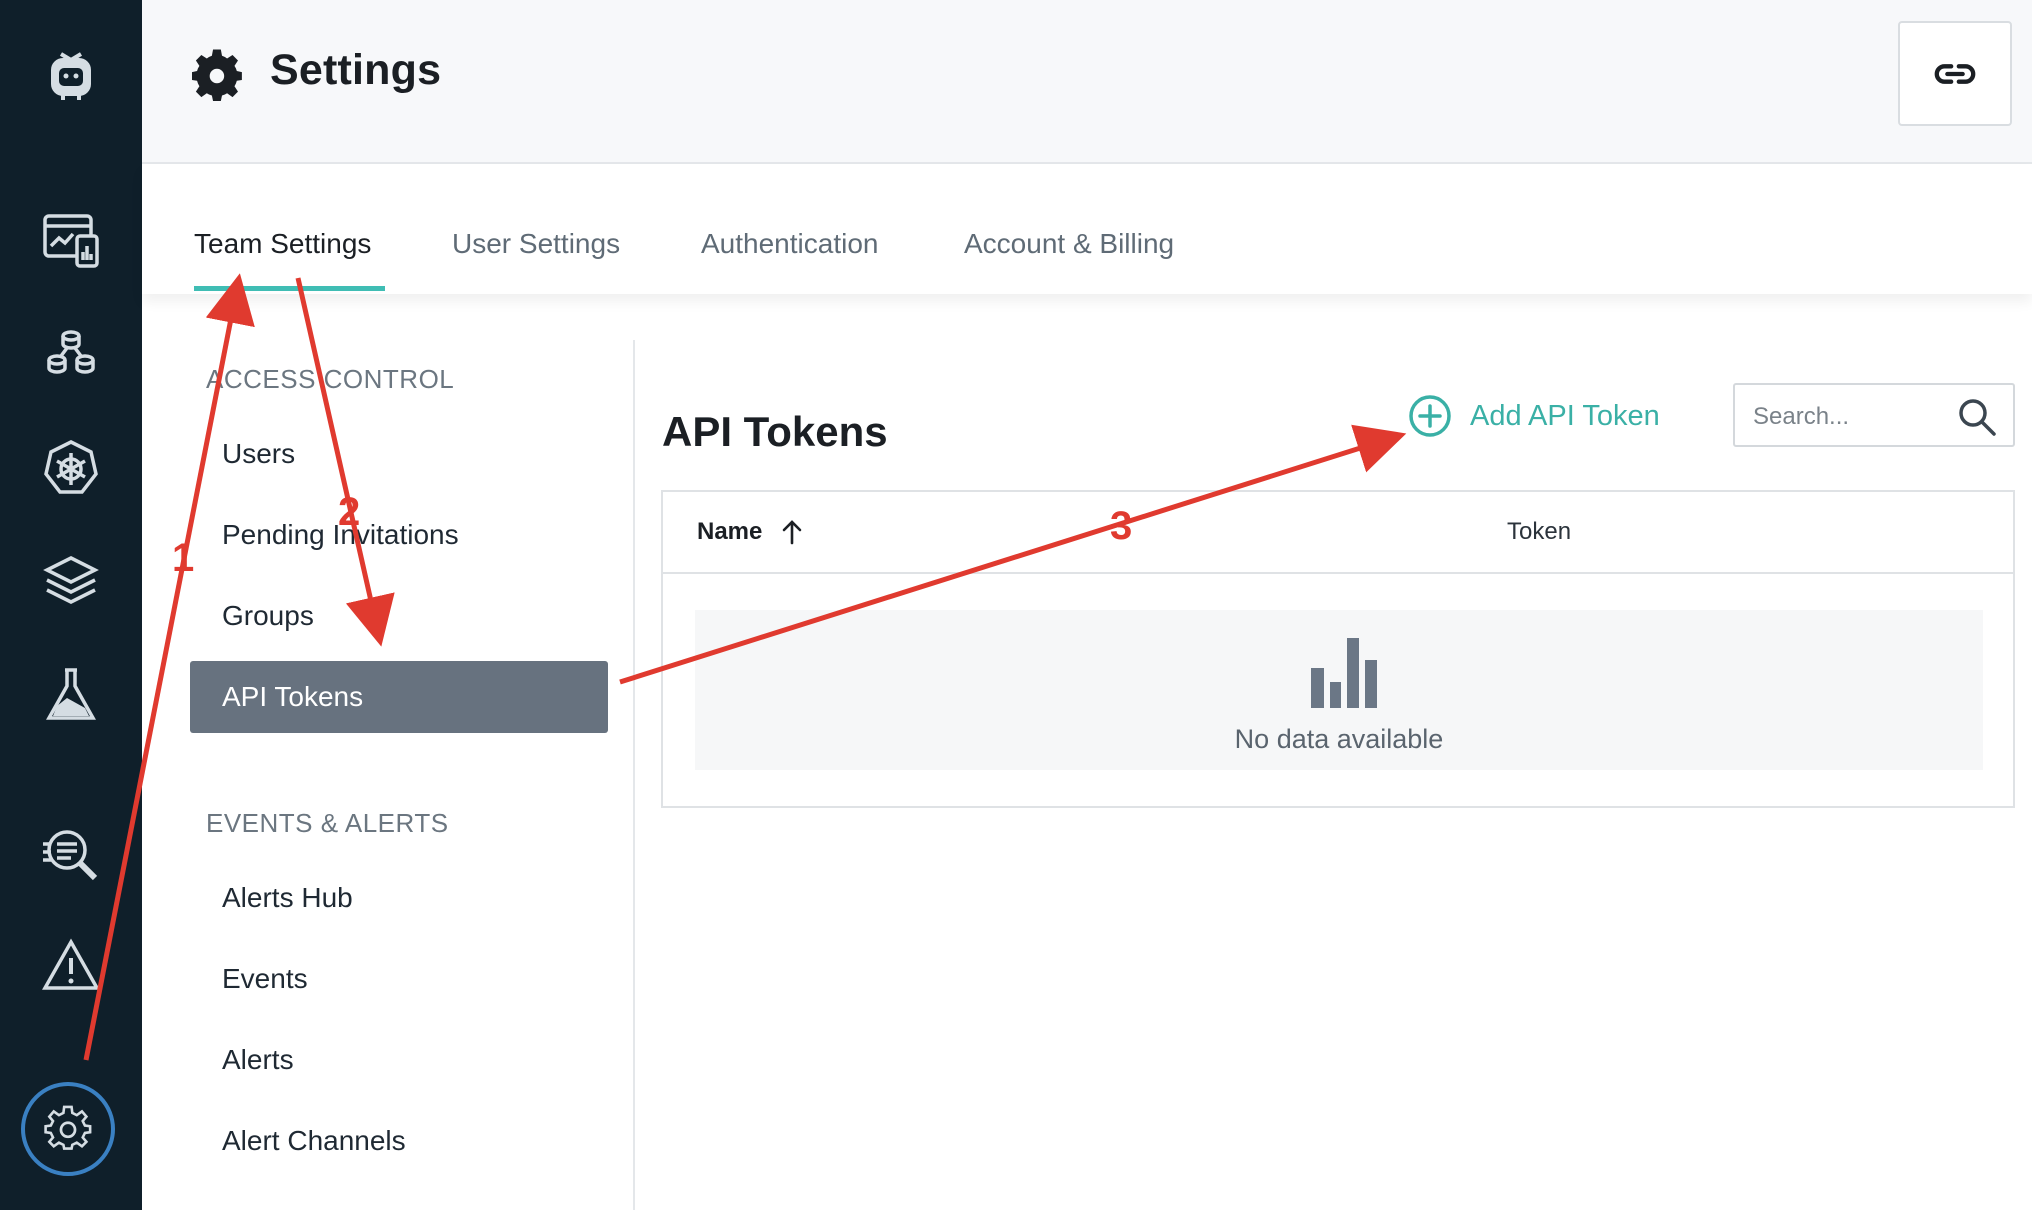  What do you see at coordinates (1339, 739) in the screenshot?
I see `empty-state-text: No data available` at bounding box center [1339, 739].